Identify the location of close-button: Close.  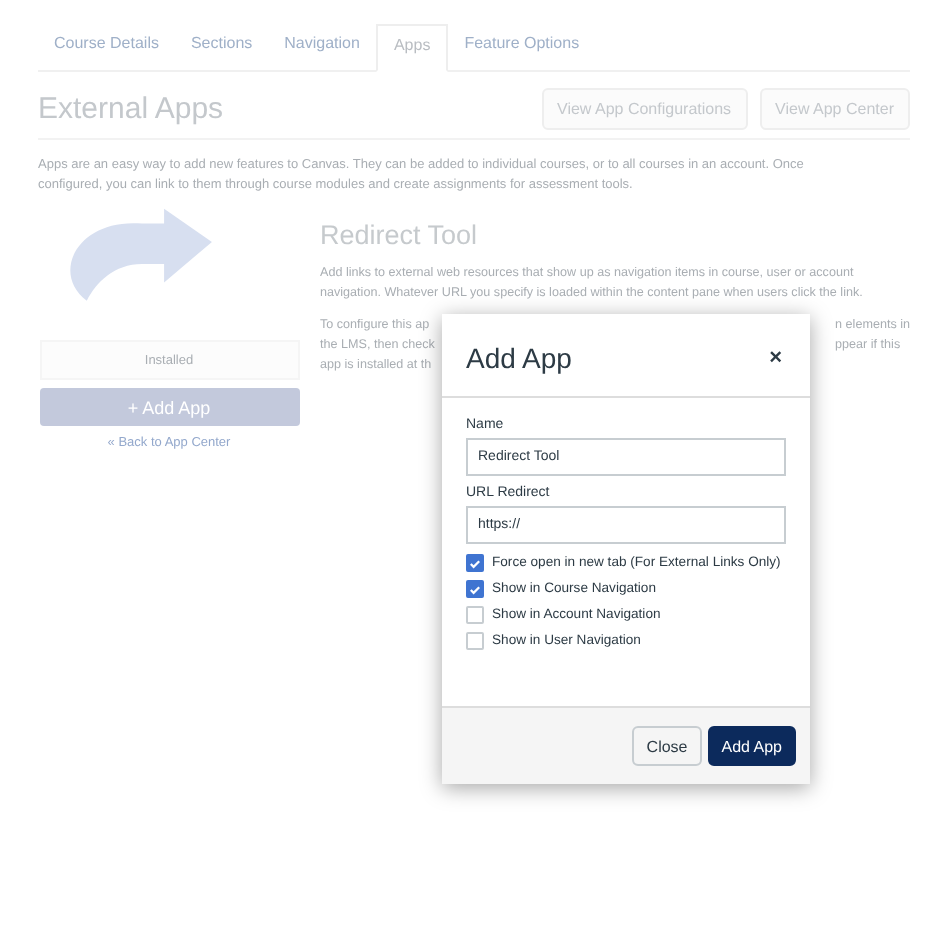
(667, 746).